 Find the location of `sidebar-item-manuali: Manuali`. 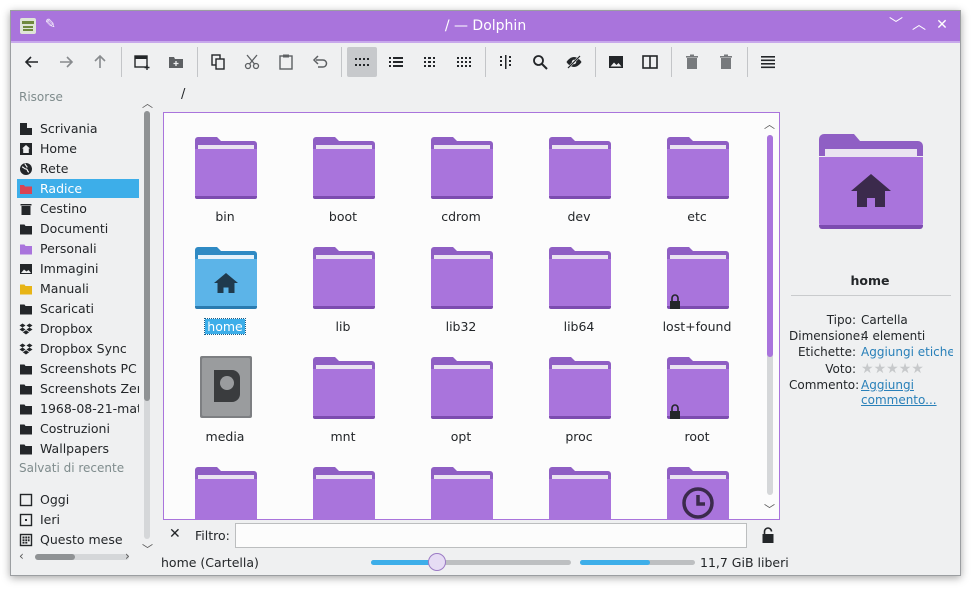

sidebar-item-manuali: Manuali is located at coordinates (78, 288).